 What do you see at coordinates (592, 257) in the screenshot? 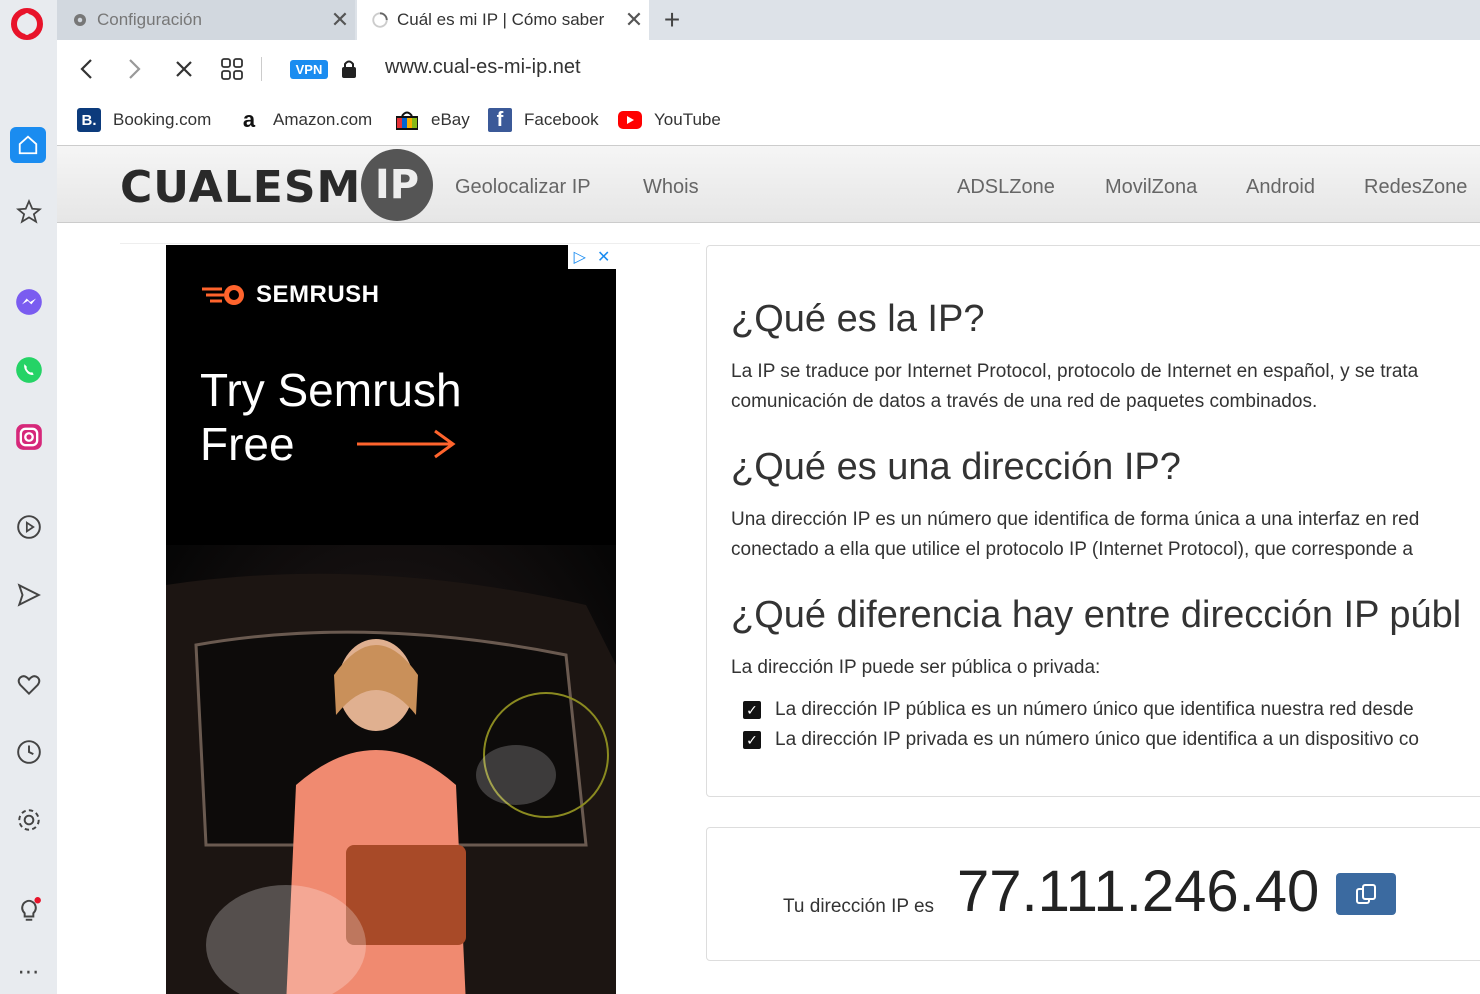
I see `ad-choices: ▷ ✕` at bounding box center [592, 257].